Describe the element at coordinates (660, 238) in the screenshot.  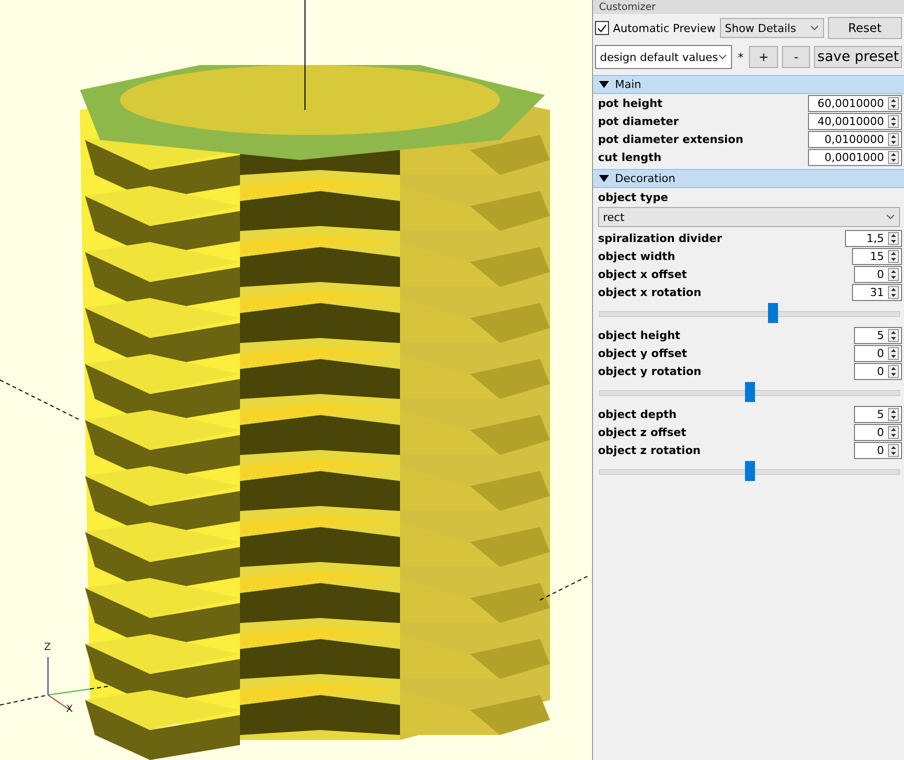
I see `parameter-label: spiralization divider` at that location.